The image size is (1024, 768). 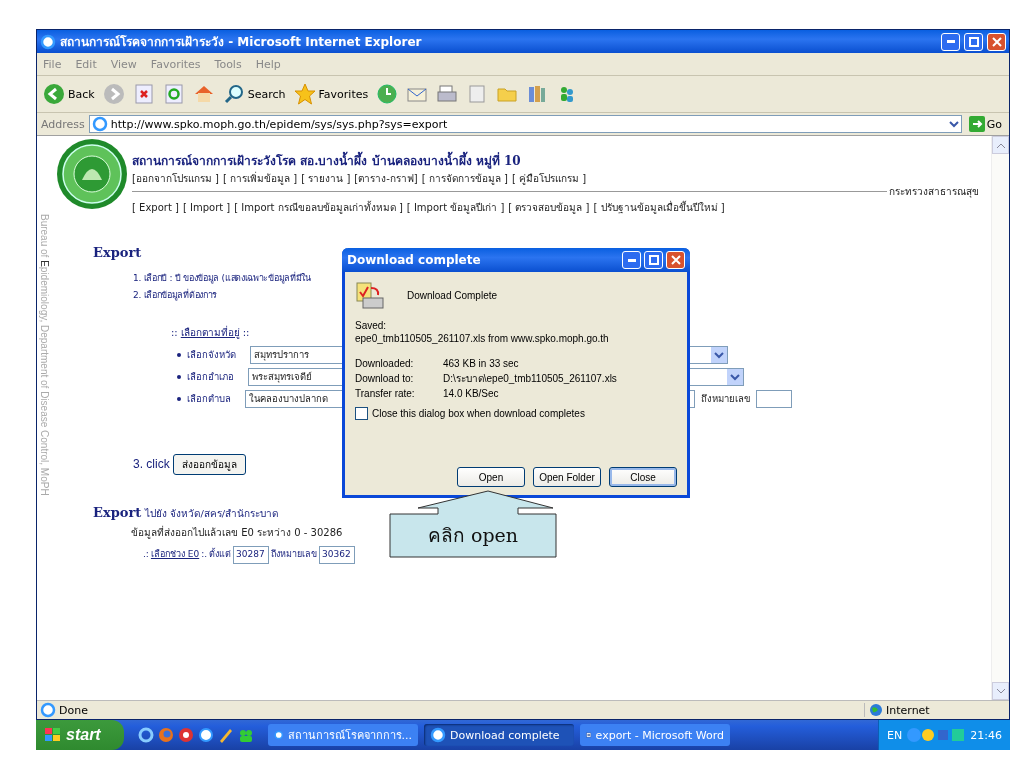 What do you see at coordinates (450, 710) in the screenshot?
I see `status-text: Done` at bounding box center [450, 710].